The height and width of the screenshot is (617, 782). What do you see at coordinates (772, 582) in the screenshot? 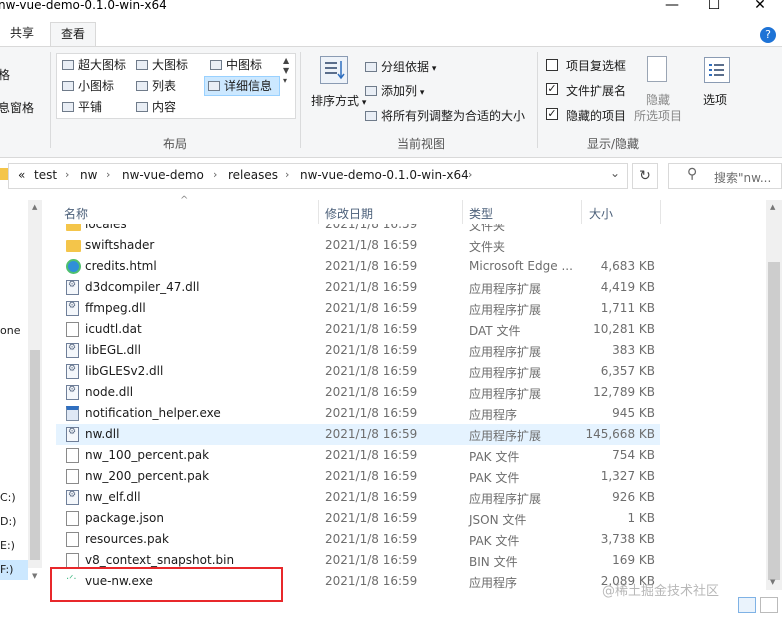
I see `scroll-down-icon: ▼` at bounding box center [772, 582].